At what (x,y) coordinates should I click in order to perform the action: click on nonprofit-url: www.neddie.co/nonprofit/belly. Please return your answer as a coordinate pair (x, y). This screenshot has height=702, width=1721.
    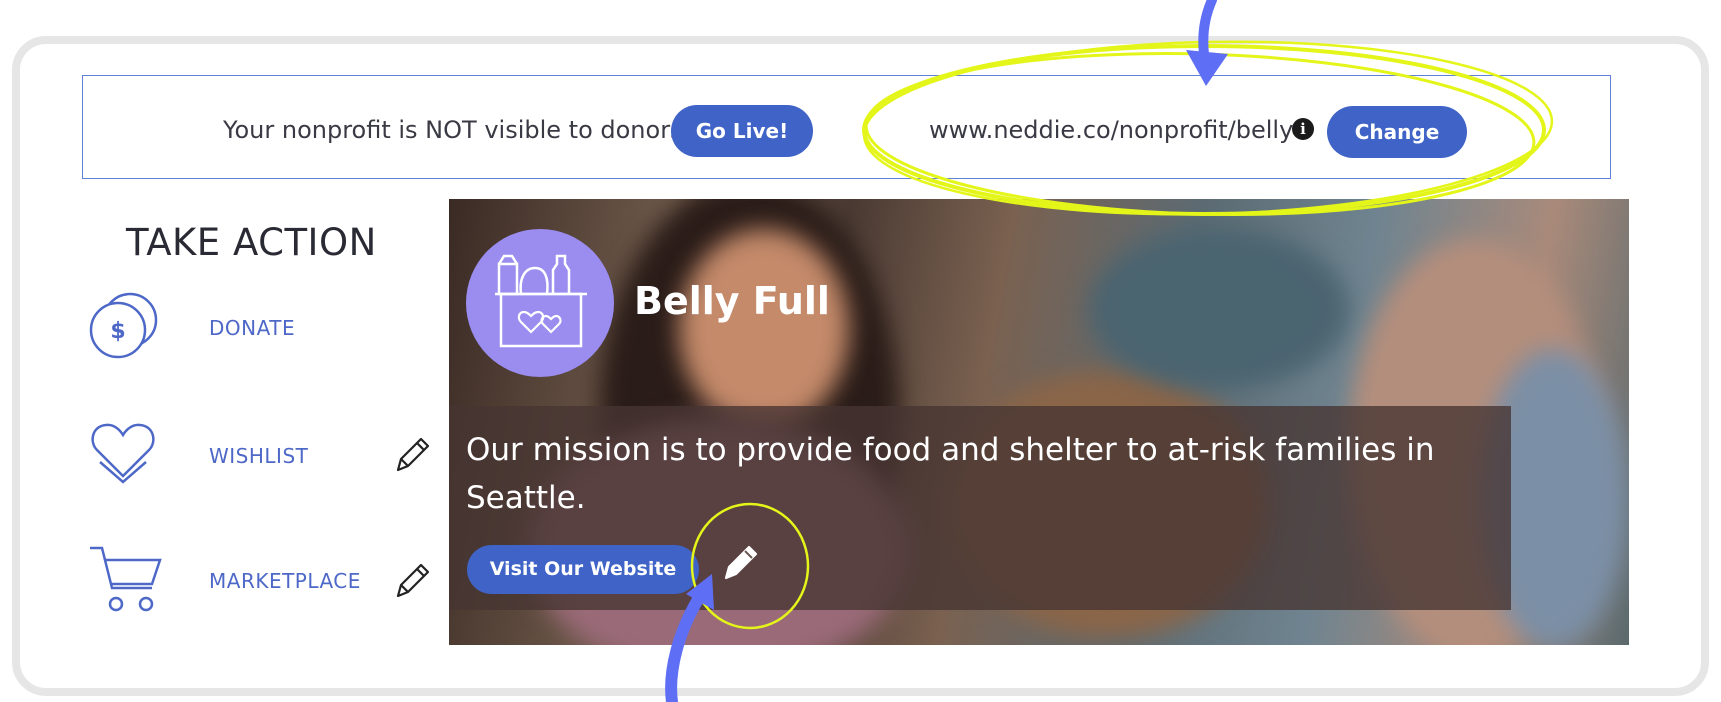
    Looking at the image, I should click on (1111, 130).